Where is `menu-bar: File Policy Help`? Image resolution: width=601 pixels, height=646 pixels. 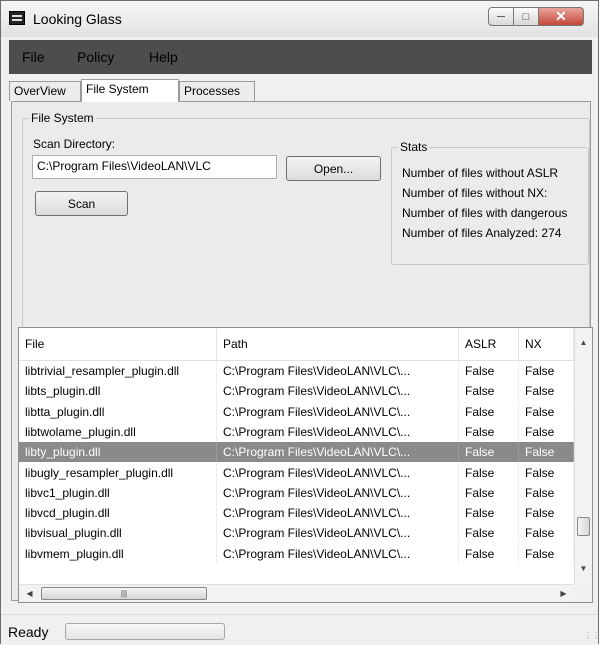 menu-bar: File Policy Help is located at coordinates (300, 57).